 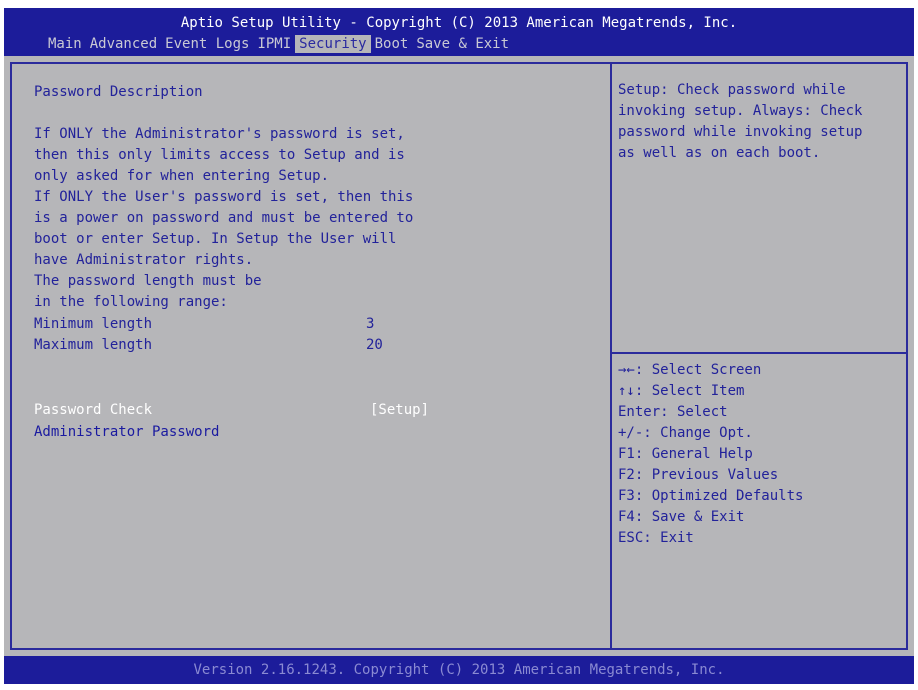 What do you see at coordinates (690, 370) in the screenshot?
I see `key-select-screen: →←: Select Screen` at bounding box center [690, 370].